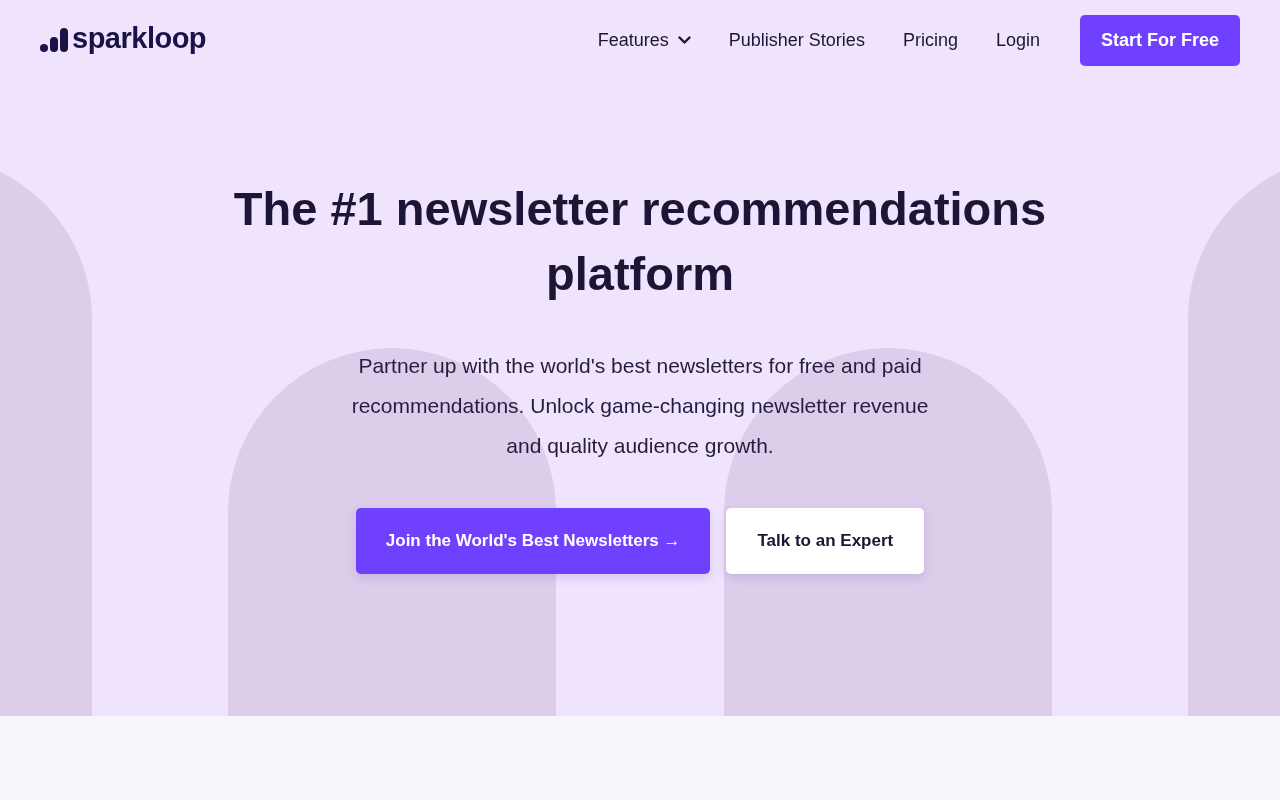 Image resolution: width=1280 pixels, height=800 pixels. Describe the element at coordinates (139, 40) in the screenshot. I see `logo-wordmark: sparkloop` at that location.